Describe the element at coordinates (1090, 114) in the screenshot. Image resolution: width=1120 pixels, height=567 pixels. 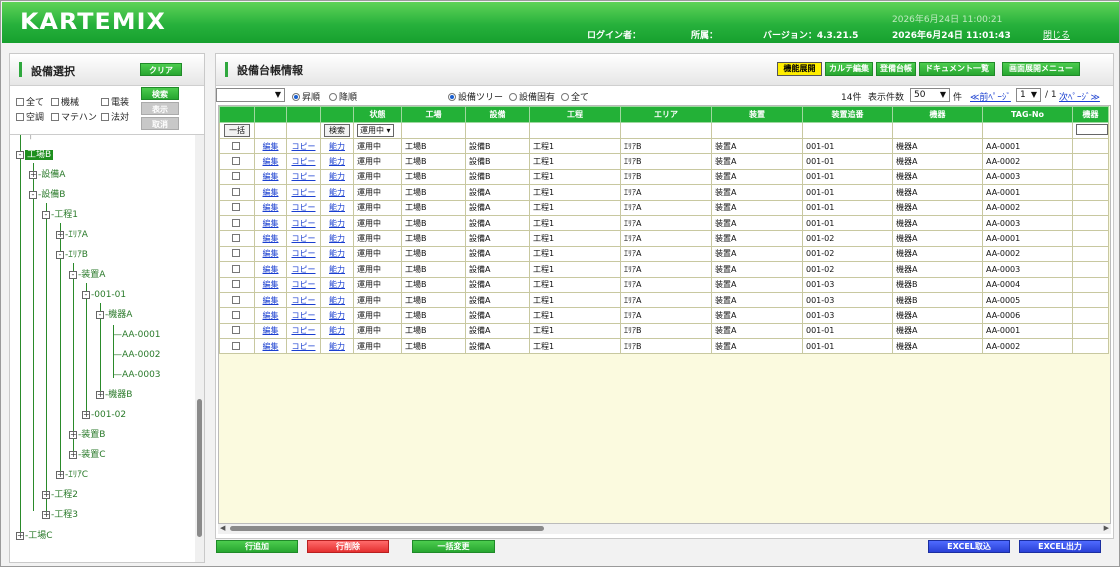
I see `col-header-instrument-2: 機器` at that location.